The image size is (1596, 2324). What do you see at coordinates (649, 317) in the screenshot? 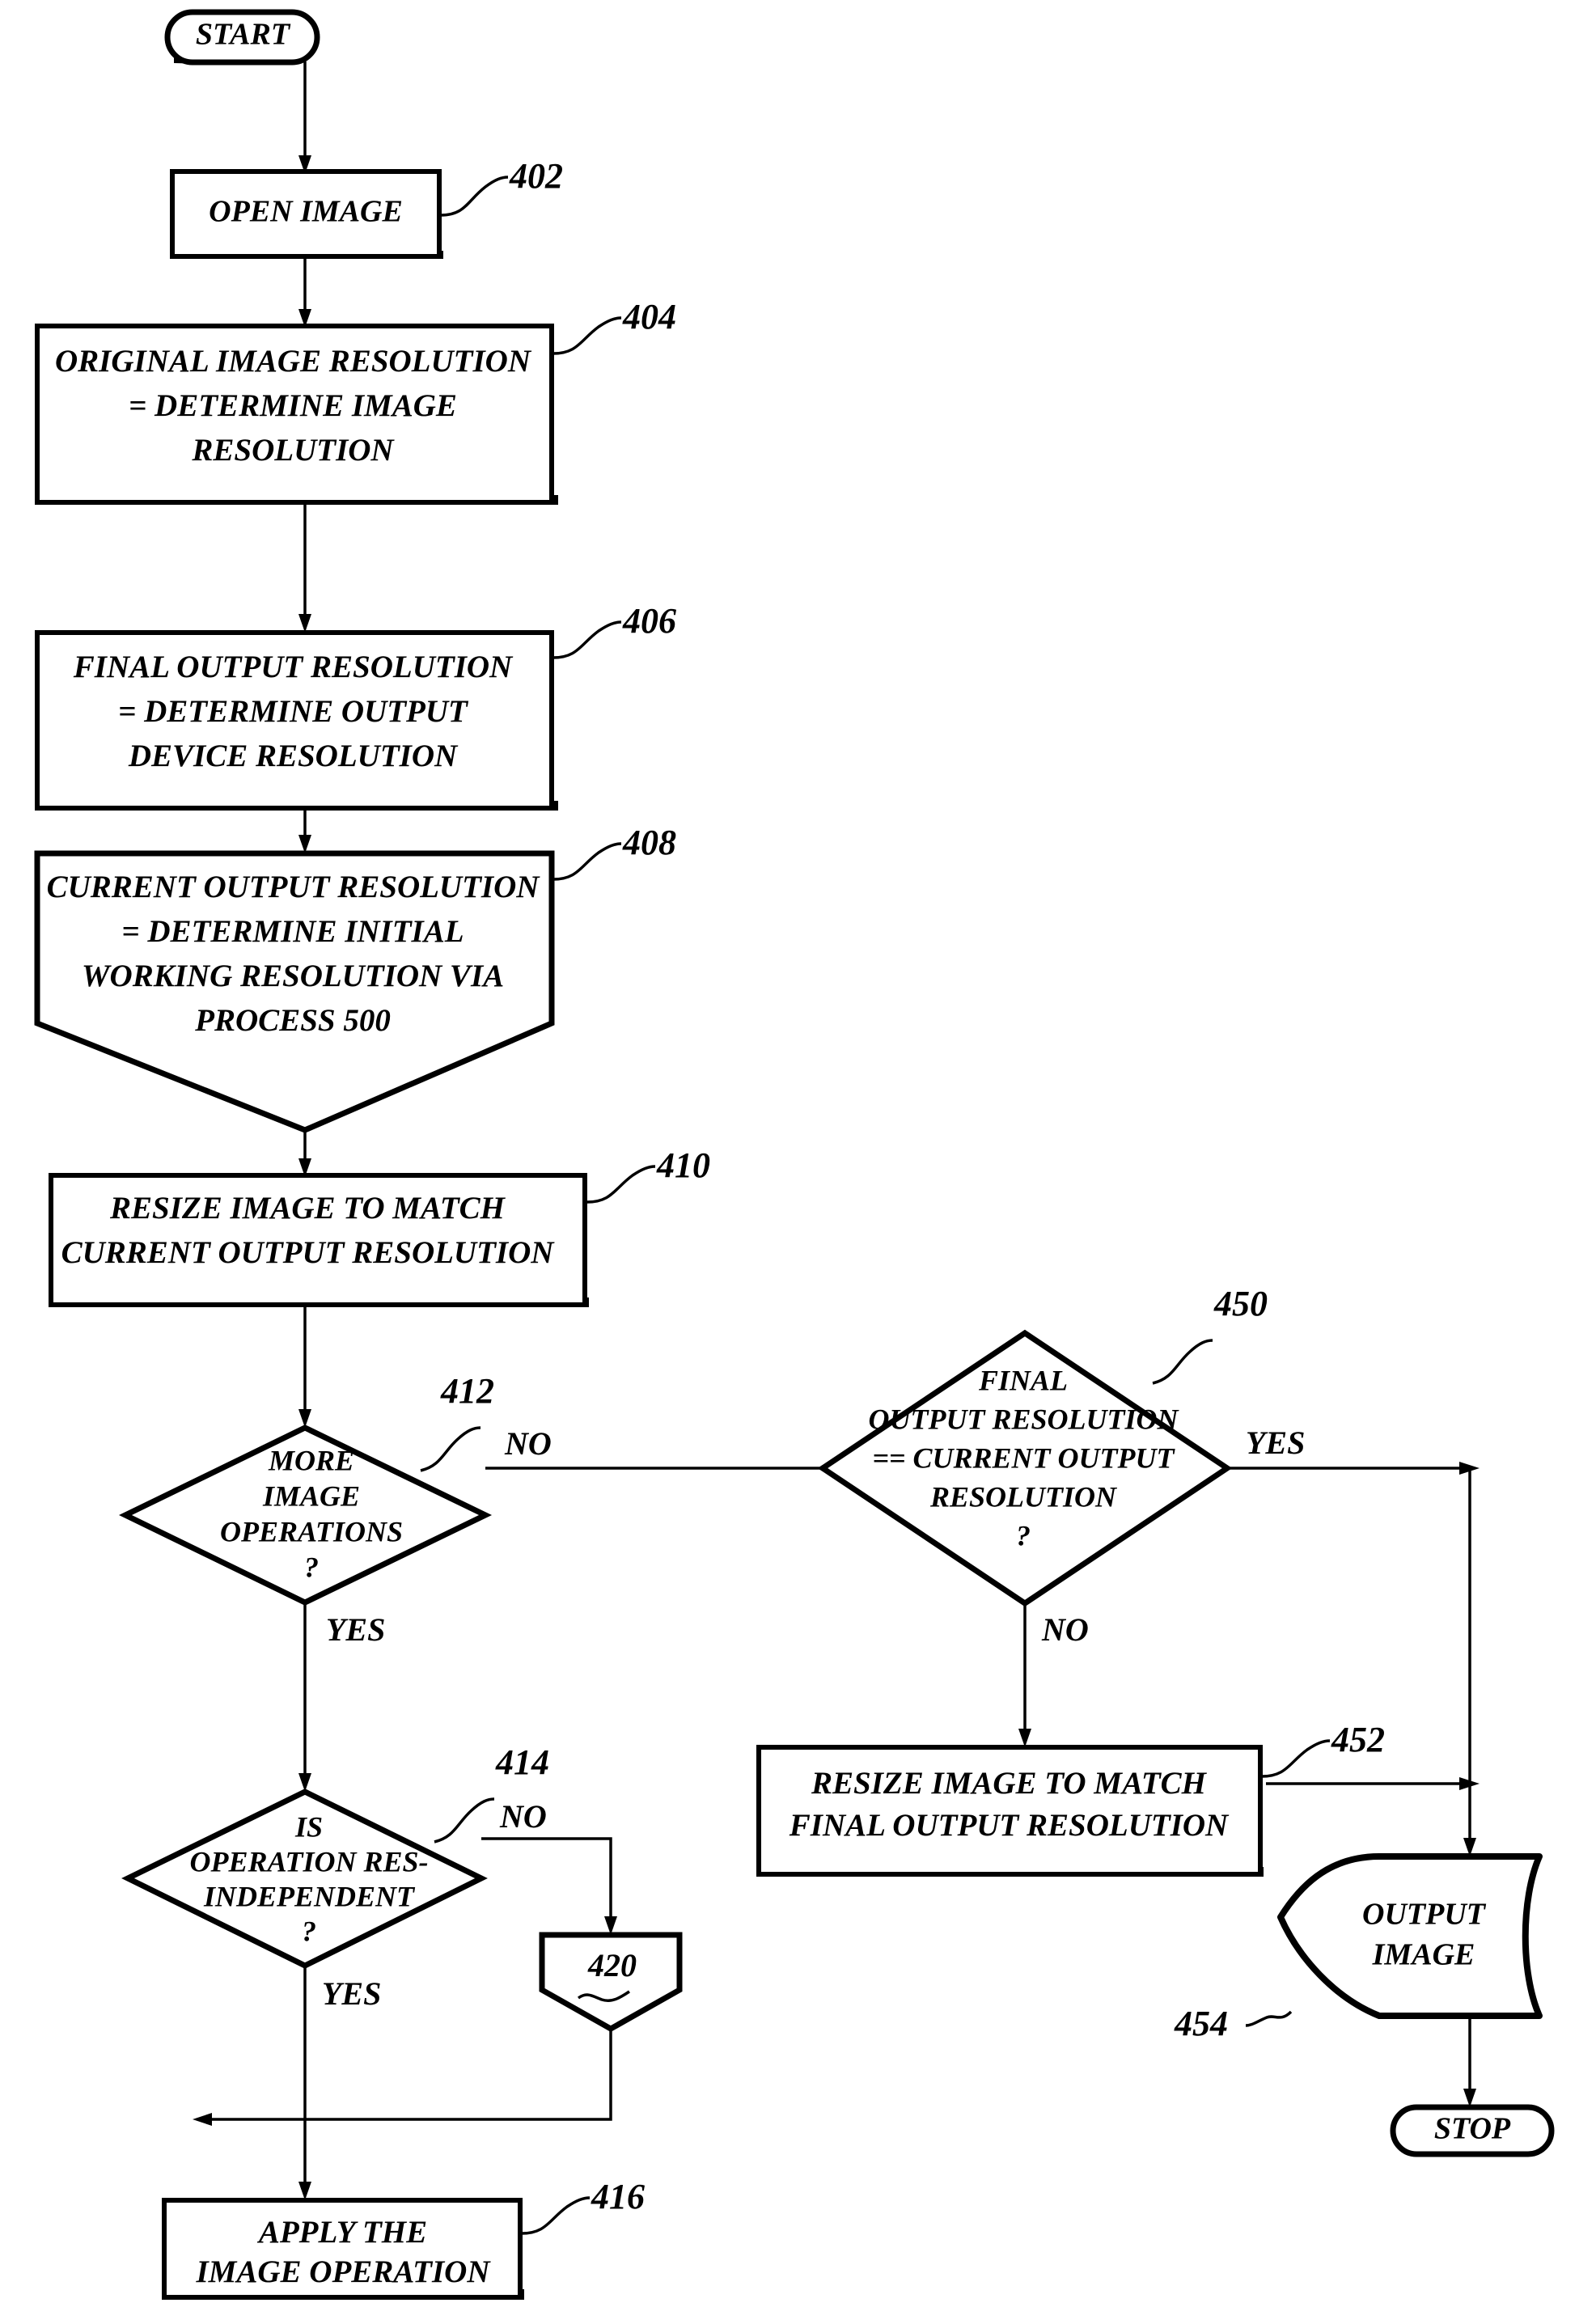
I see `ref-numeral-404: 404` at bounding box center [649, 317].